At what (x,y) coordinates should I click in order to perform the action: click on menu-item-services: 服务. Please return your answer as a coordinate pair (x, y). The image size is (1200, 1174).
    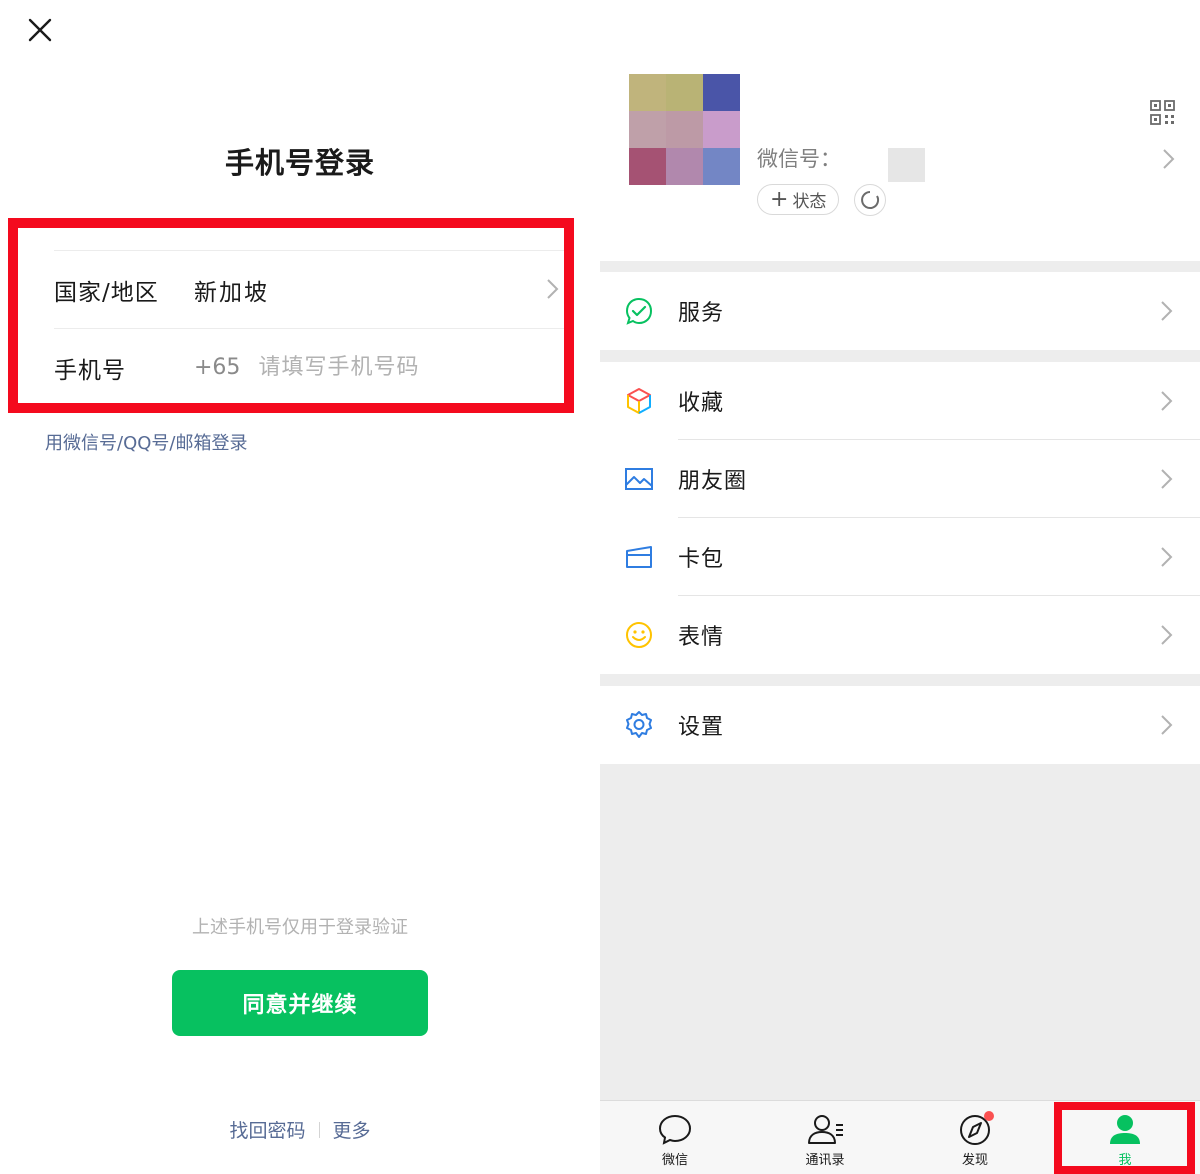
    Looking at the image, I should click on (900, 311).